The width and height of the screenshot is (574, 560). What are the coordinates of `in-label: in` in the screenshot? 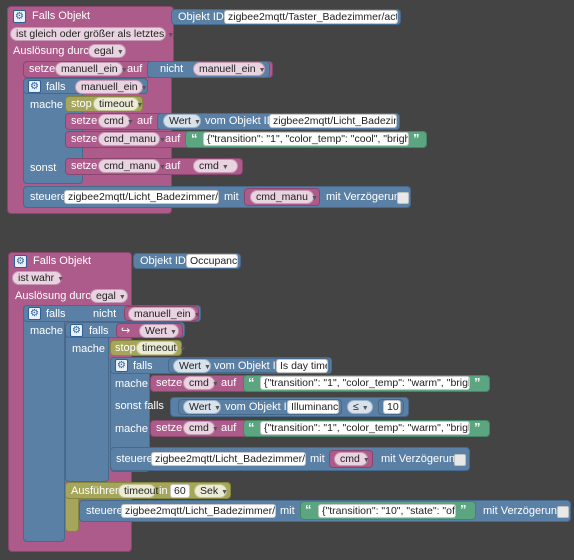 It's located at (163, 491).